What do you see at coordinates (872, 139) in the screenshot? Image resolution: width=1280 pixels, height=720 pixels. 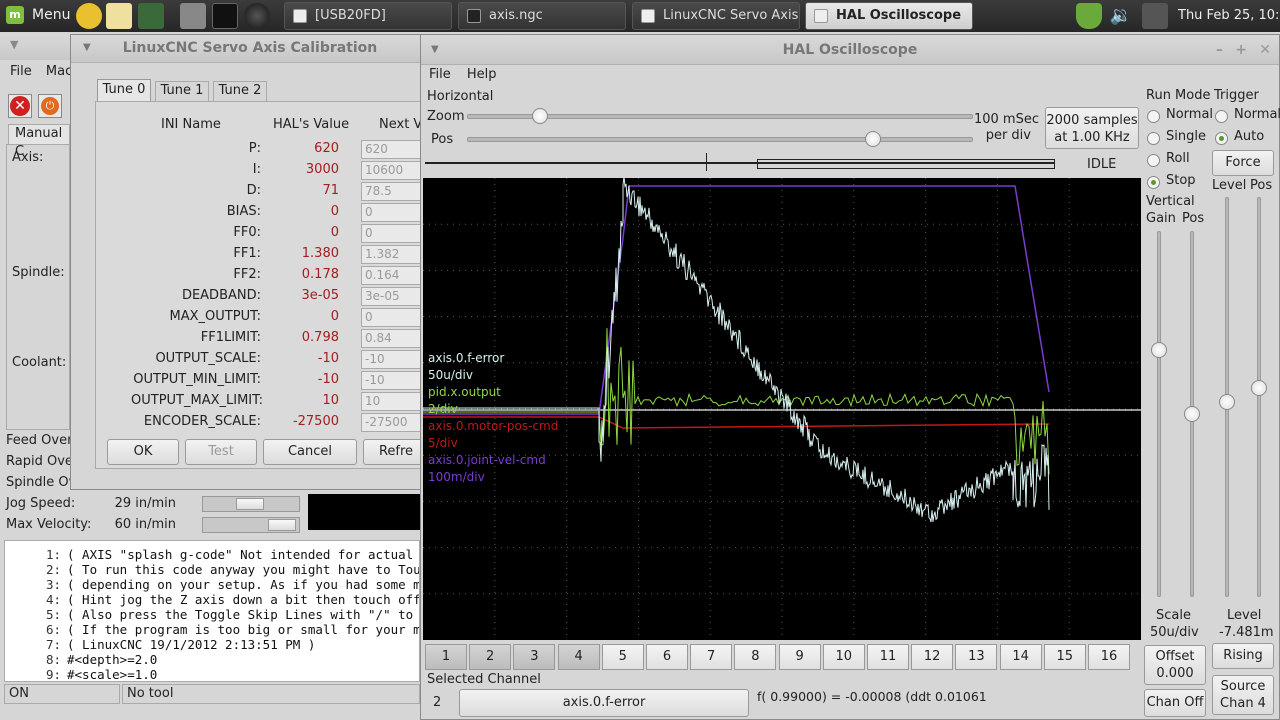 I see `pos-slider-knob` at bounding box center [872, 139].